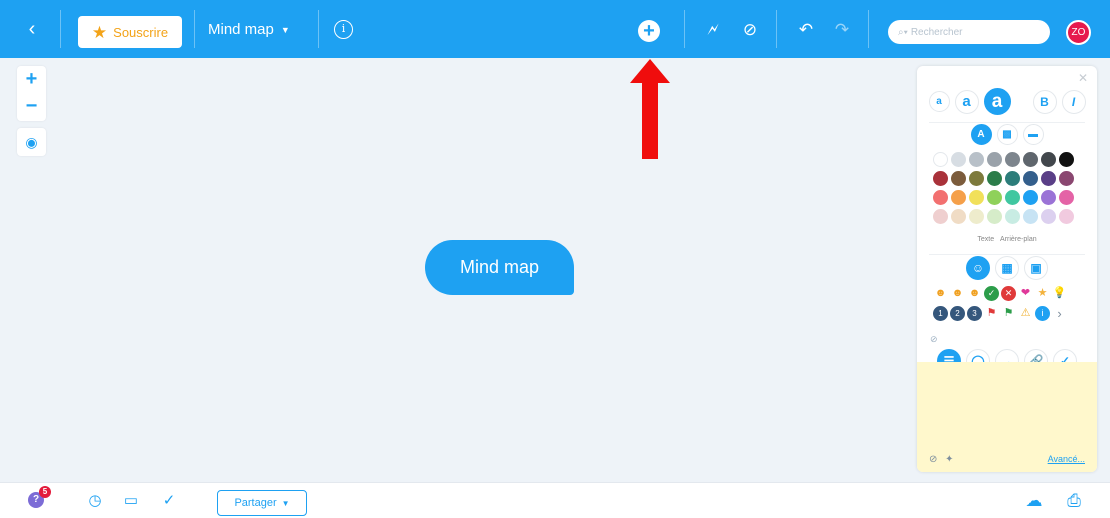 The height and width of the screenshot is (518, 1110). I want to click on check-icon: ✓, so click(991, 293).